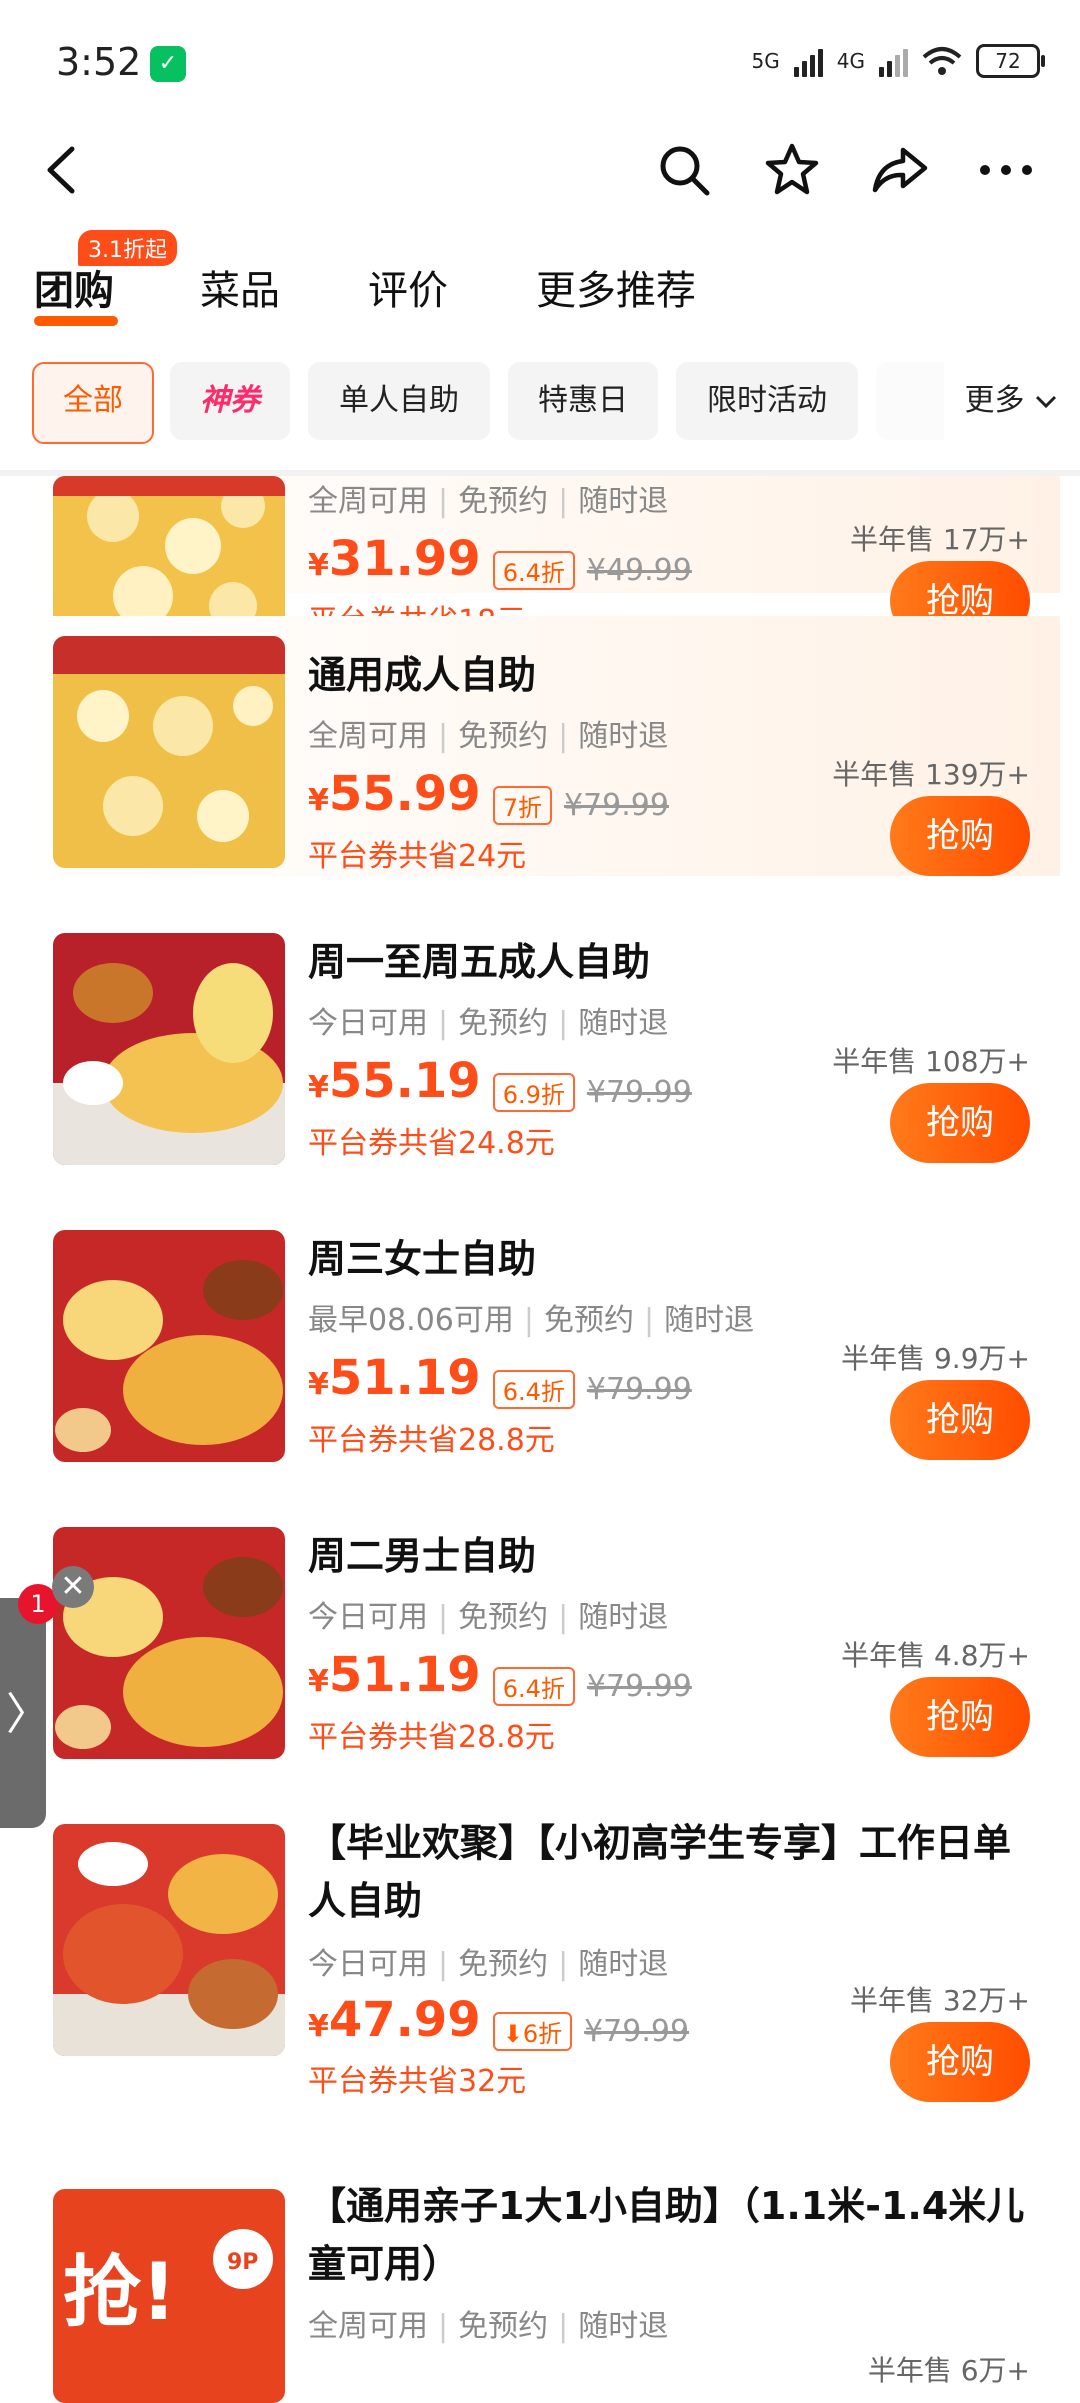 This screenshot has height=2403, width=1080. I want to click on deal-tag: 最早08.06可用, so click(411, 1320).